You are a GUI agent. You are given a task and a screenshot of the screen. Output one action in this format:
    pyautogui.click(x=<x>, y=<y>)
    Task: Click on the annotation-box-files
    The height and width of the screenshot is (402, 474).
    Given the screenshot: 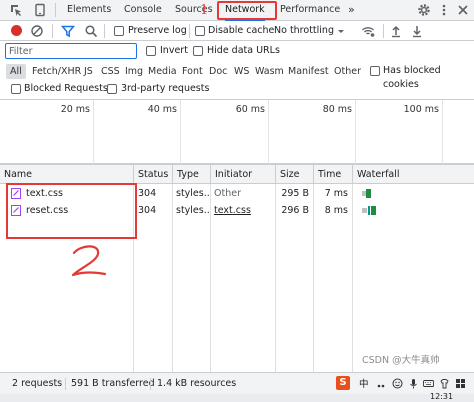 What is the action you would take?
    pyautogui.click(x=71, y=211)
    